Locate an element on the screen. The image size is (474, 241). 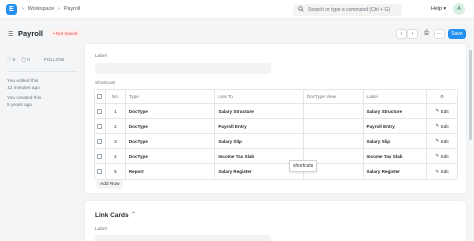
row-number: 5 is located at coordinates (116, 171).